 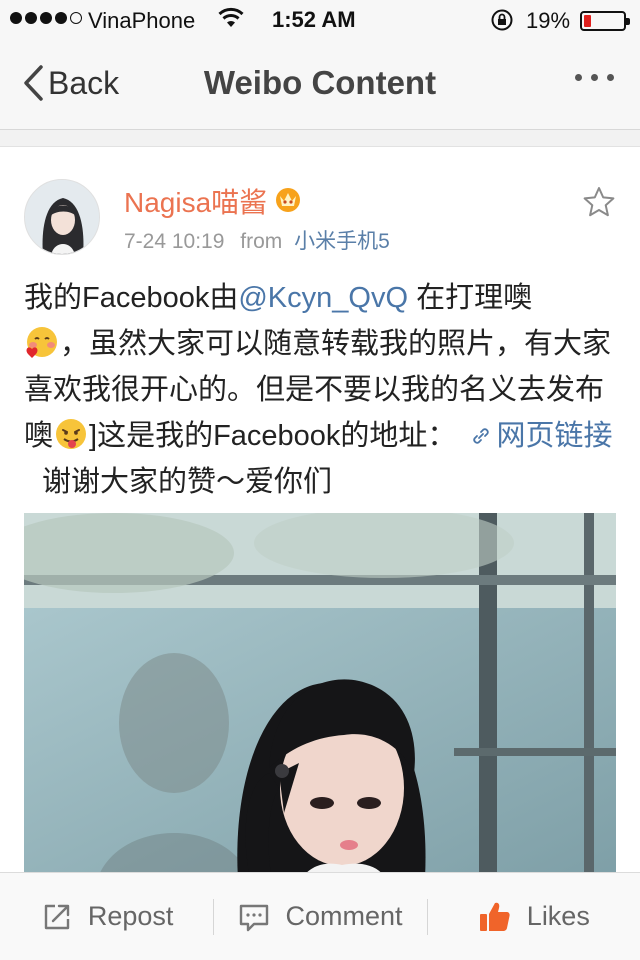 What do you see at coordinates (320, 85) in the screenshot?
I see `nav-bar: Back Weibo Content` at bounding box center [320, 85].